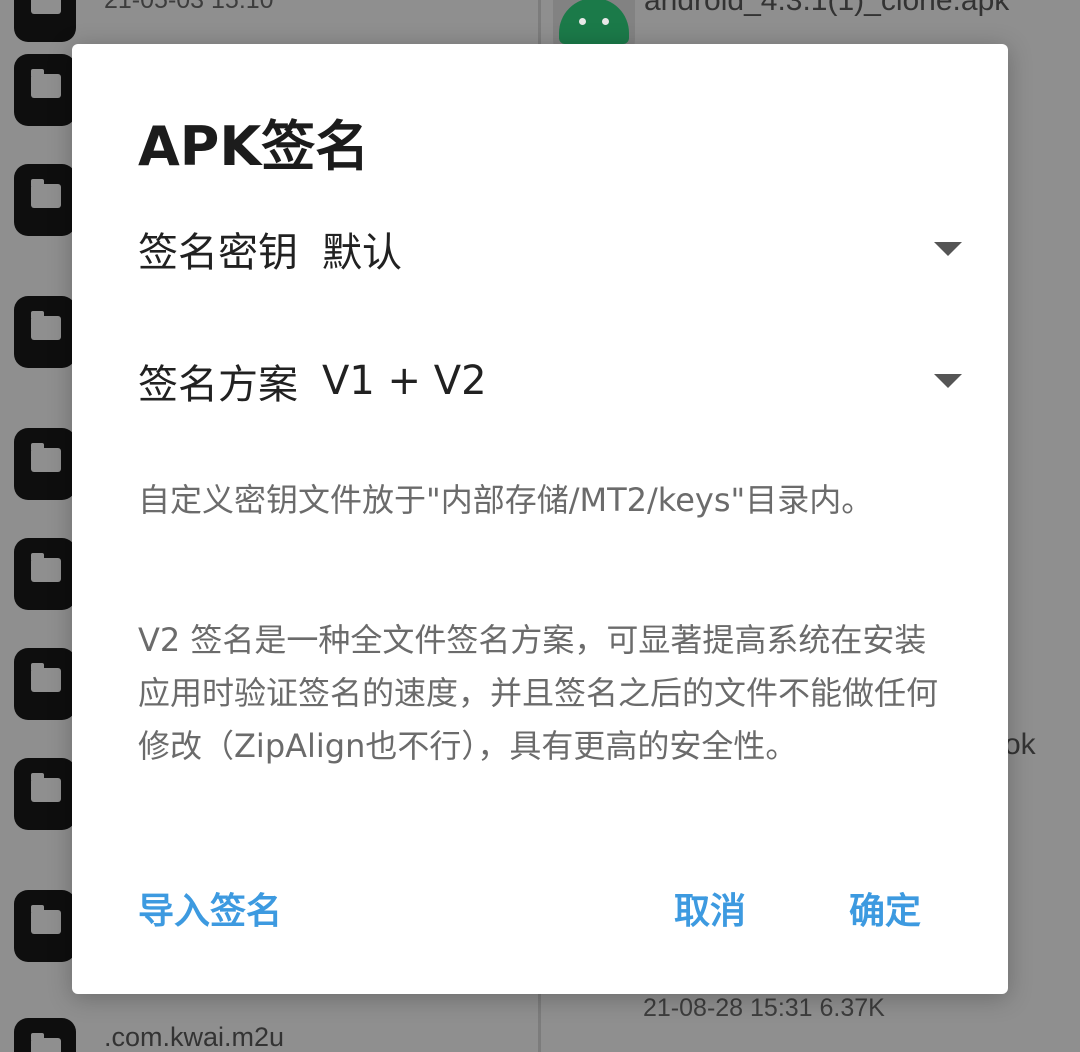  I want to click on signing-key-value: 默认, so click(362, 253).